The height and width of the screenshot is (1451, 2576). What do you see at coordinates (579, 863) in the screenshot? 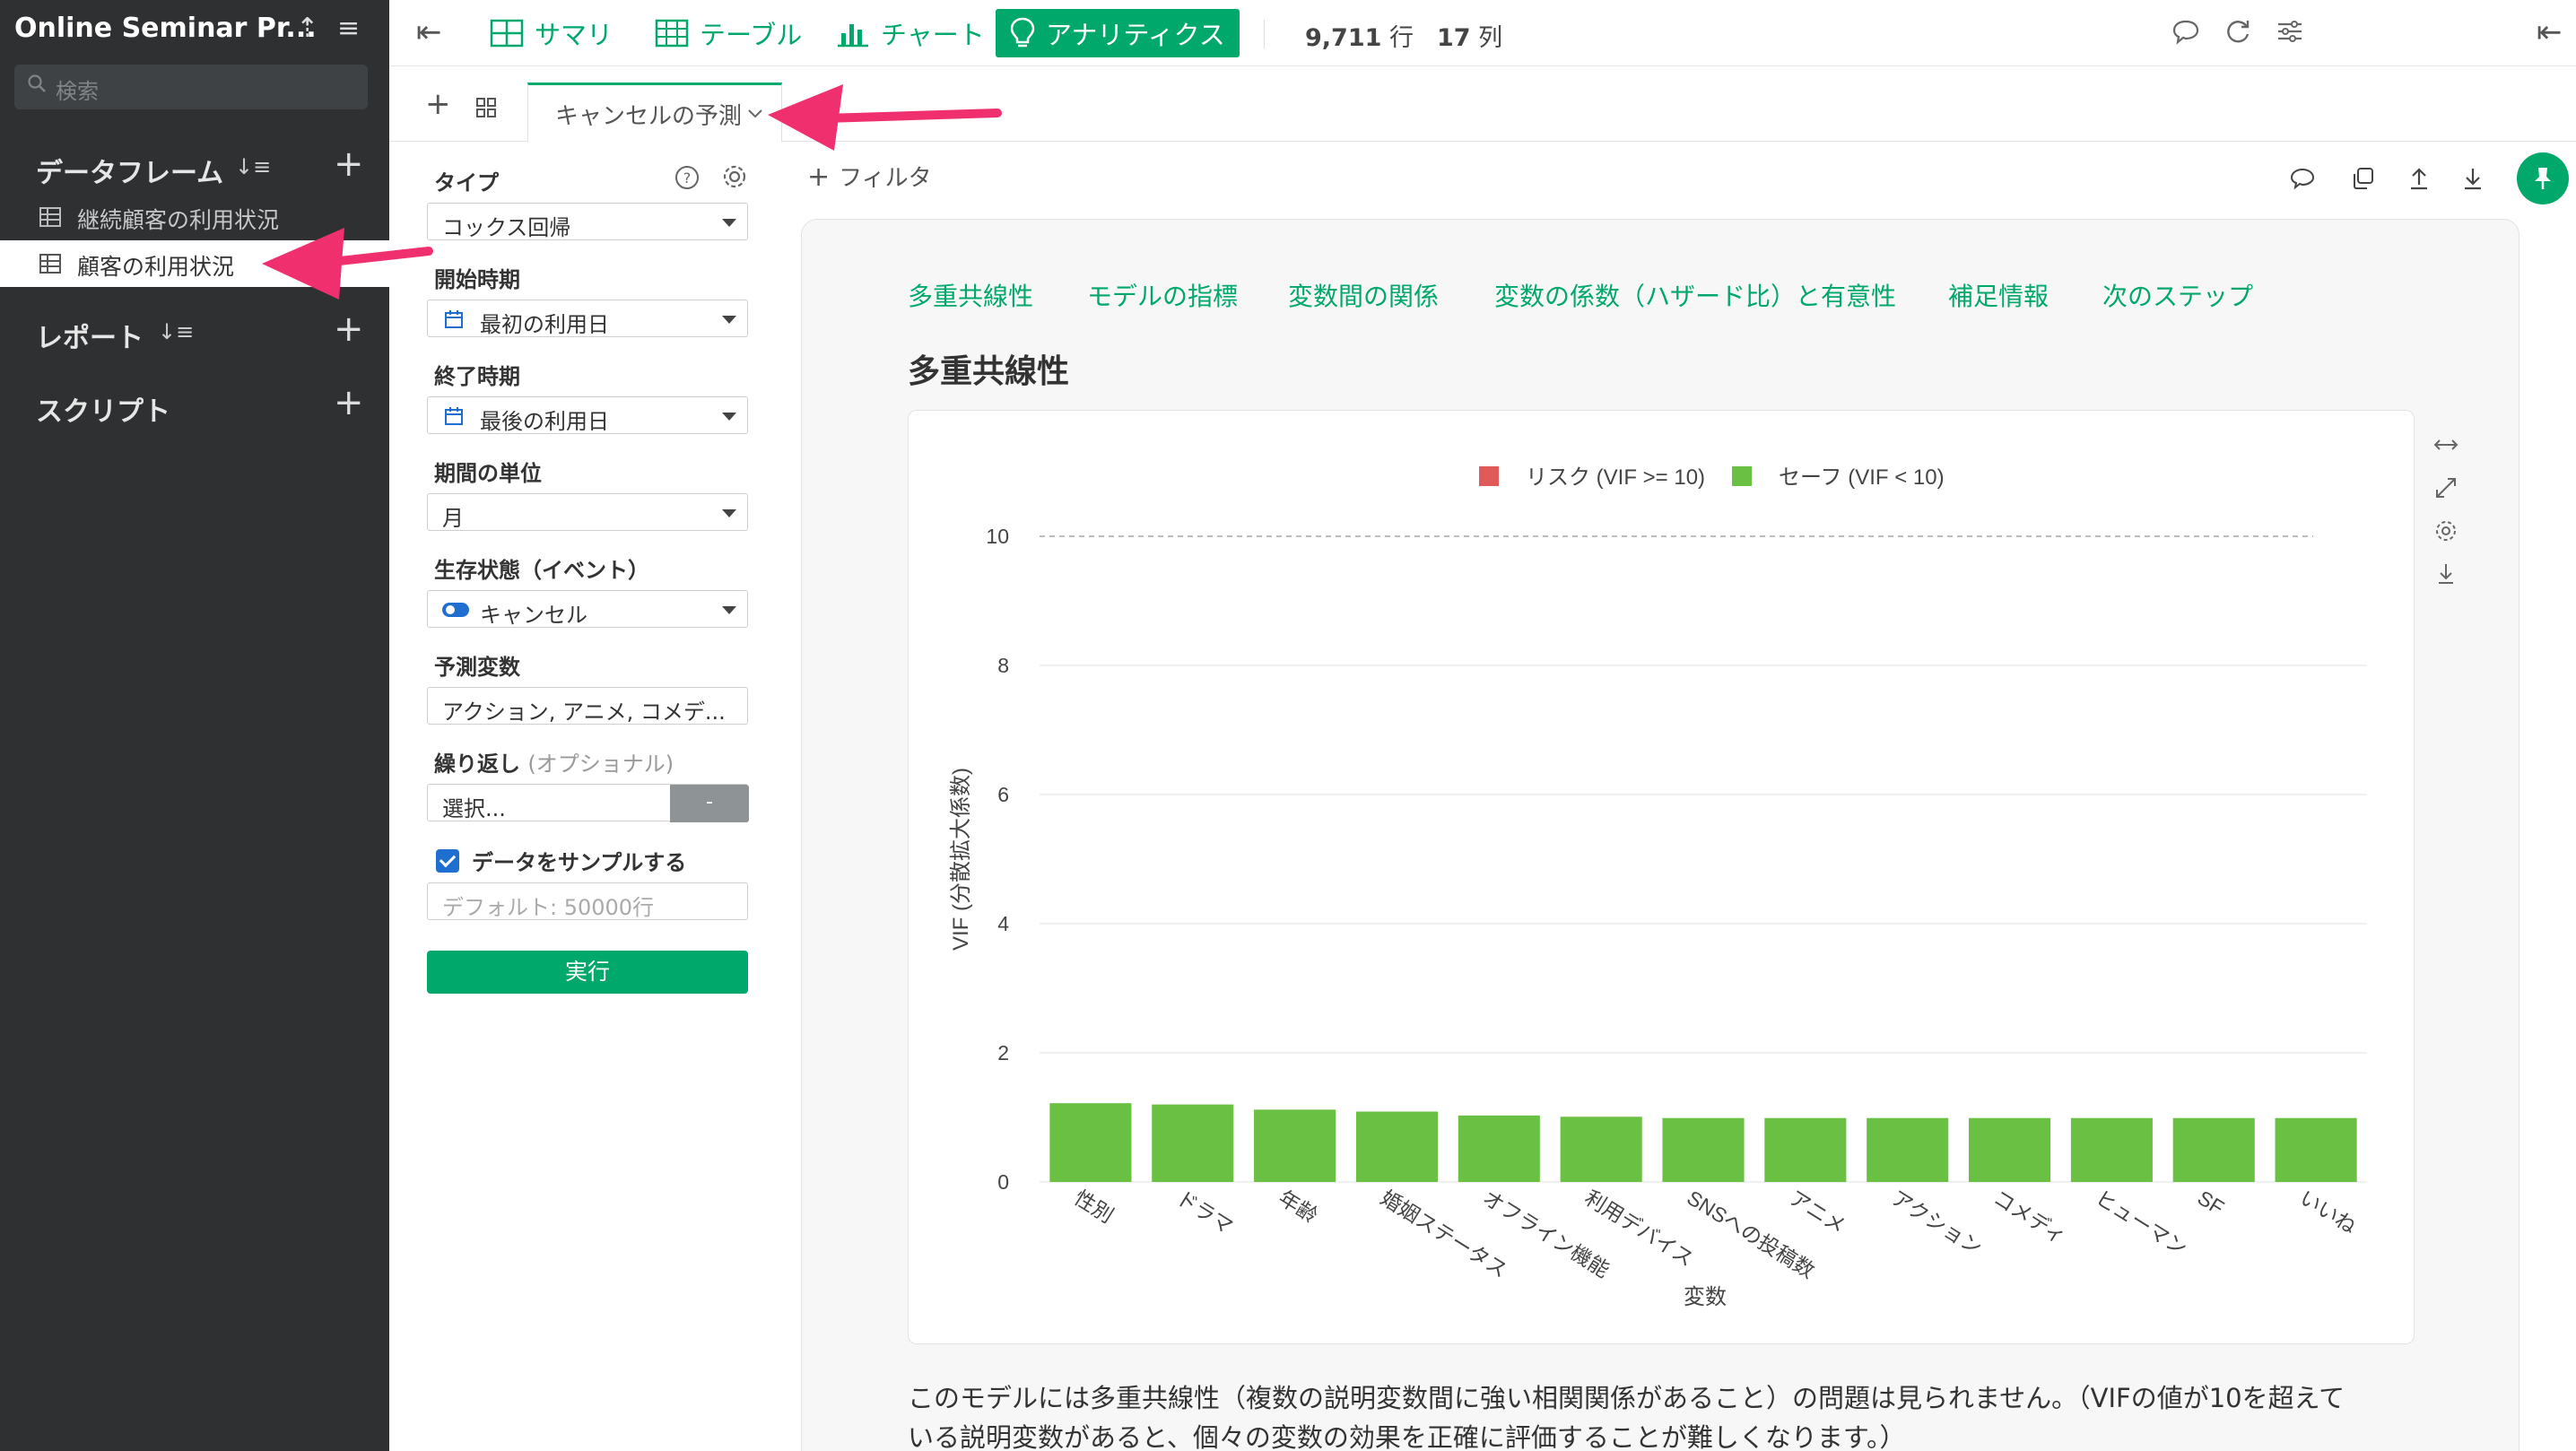
I see `sample-label: データをサンプルする` at bounding box center [579, 863].